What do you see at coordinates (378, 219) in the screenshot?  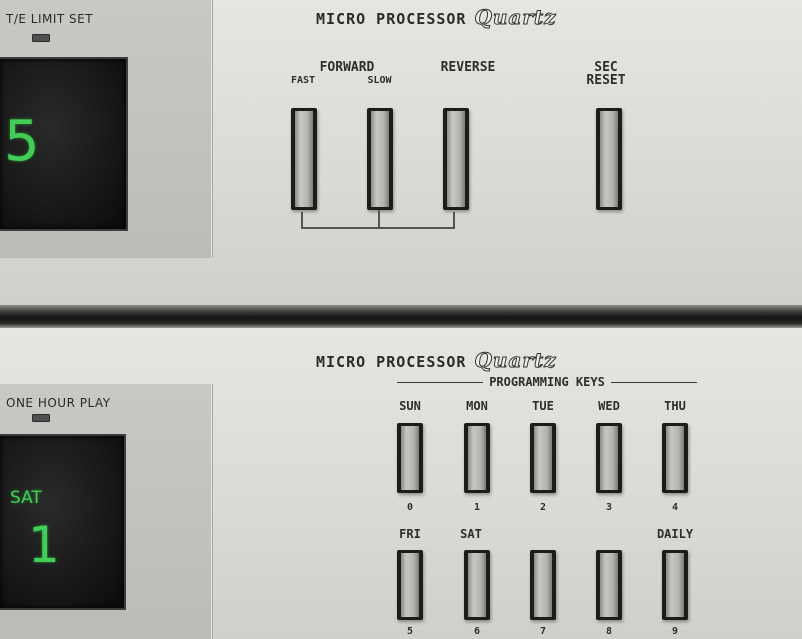 I see `button-group-bracket` at bounding box center [378, 219].